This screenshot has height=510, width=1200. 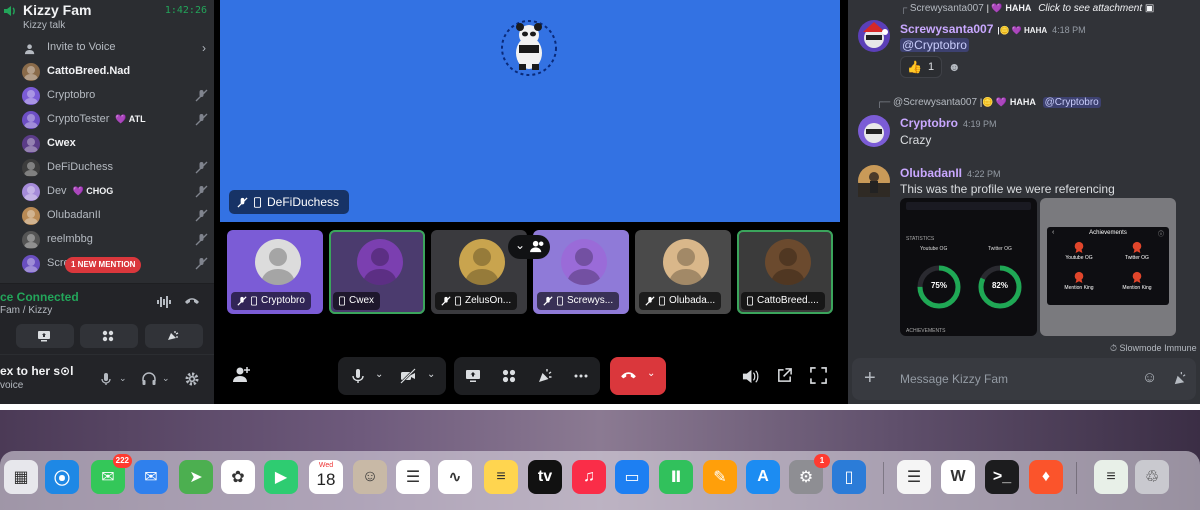 What do you see at coordinates (174, 336) in the screenshot?
I see `soundboard-button` at bounding box center [174, 336].